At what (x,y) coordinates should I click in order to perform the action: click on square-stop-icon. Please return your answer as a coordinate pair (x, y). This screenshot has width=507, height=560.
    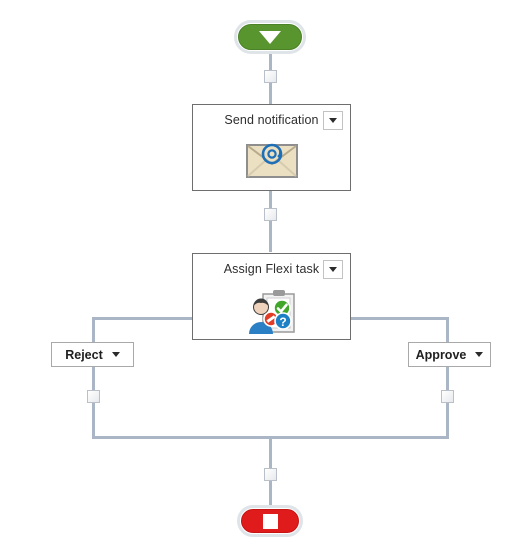
    Looking at the image, I should click on (270, 521).